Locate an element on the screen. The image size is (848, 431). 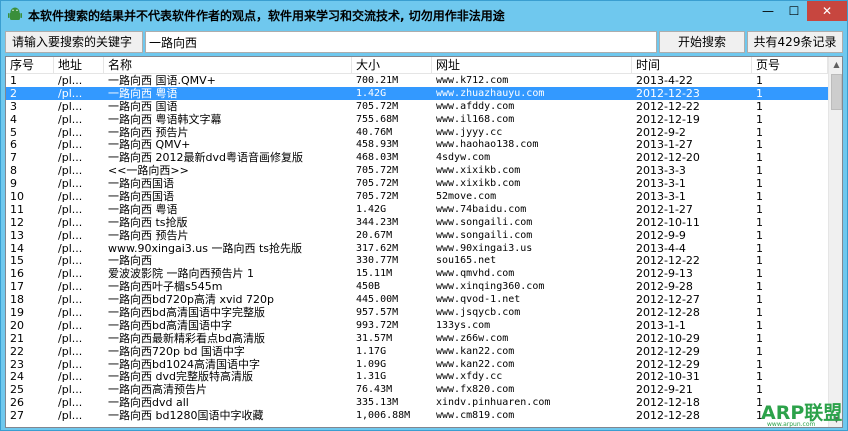
column-header-url: 网址 is located at coordinates (532, 65).